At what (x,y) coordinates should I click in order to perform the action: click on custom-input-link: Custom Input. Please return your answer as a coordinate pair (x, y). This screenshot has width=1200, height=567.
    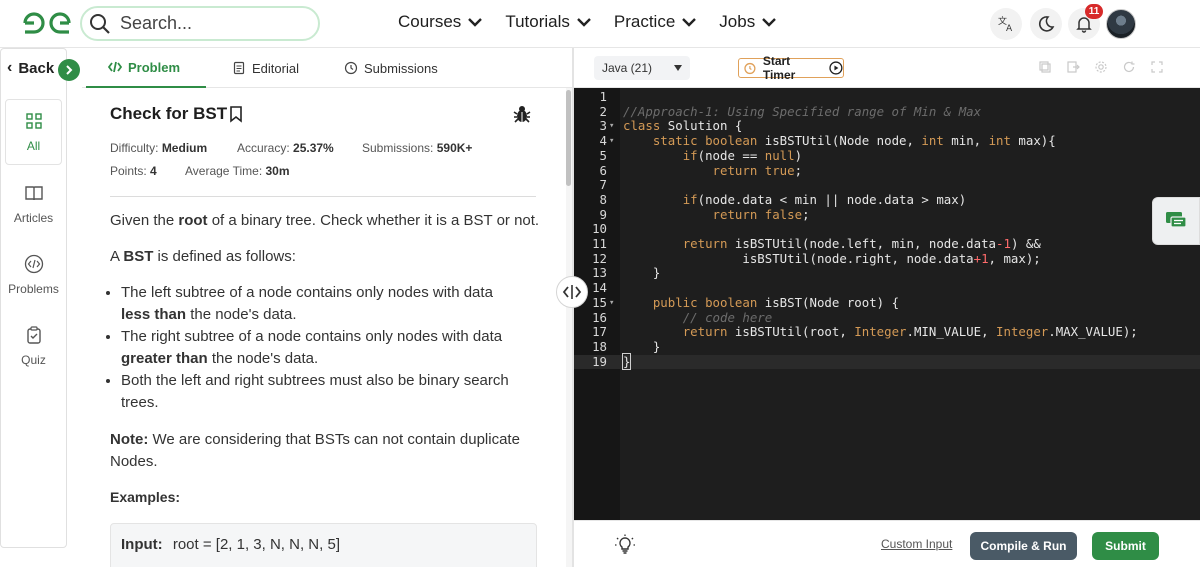
    Looking at the image, I should click on (916, 544).